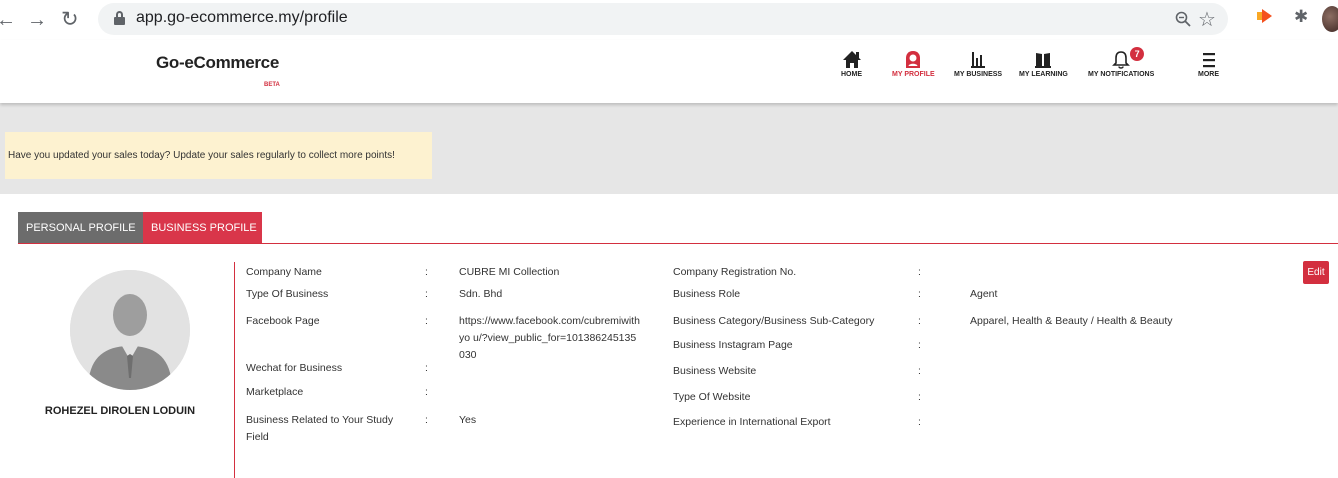 Image resolution: width=1338 pixels, height=478 pixels. I want to click on nav-home-label: HOME, so click(851, 74).